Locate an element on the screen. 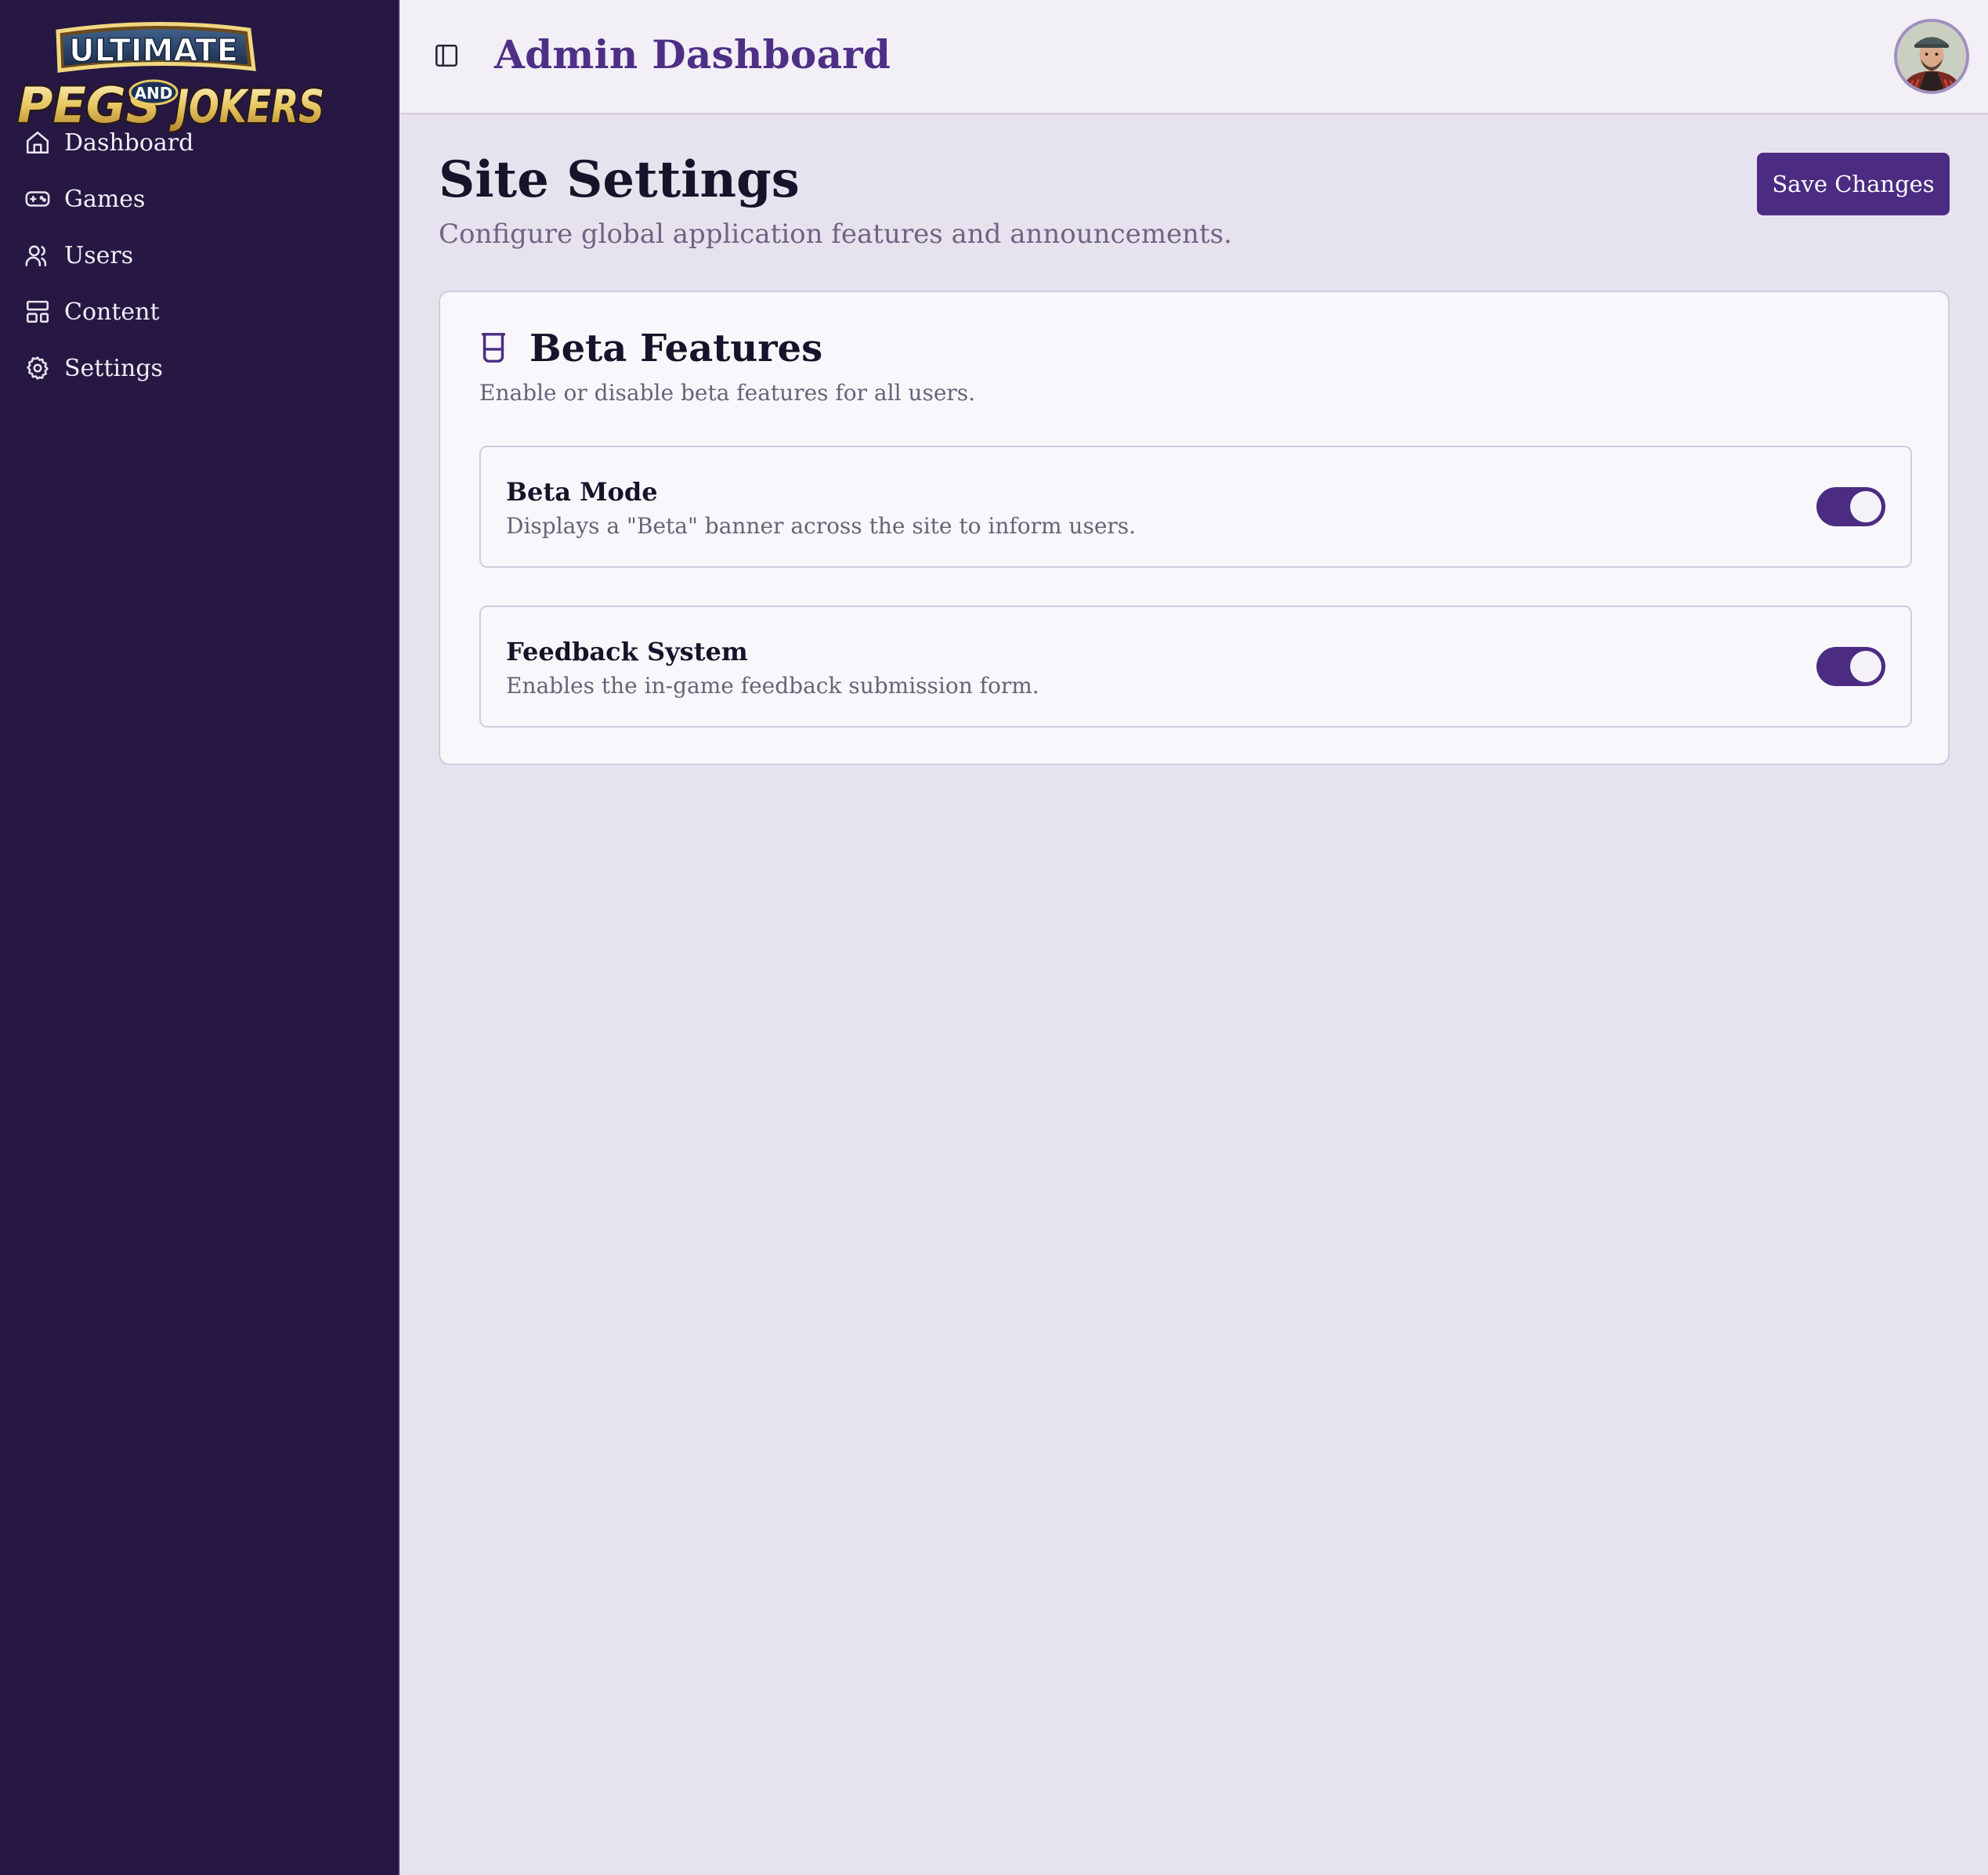  sidebar-item-label: Content is located at coordinates (112, 312).